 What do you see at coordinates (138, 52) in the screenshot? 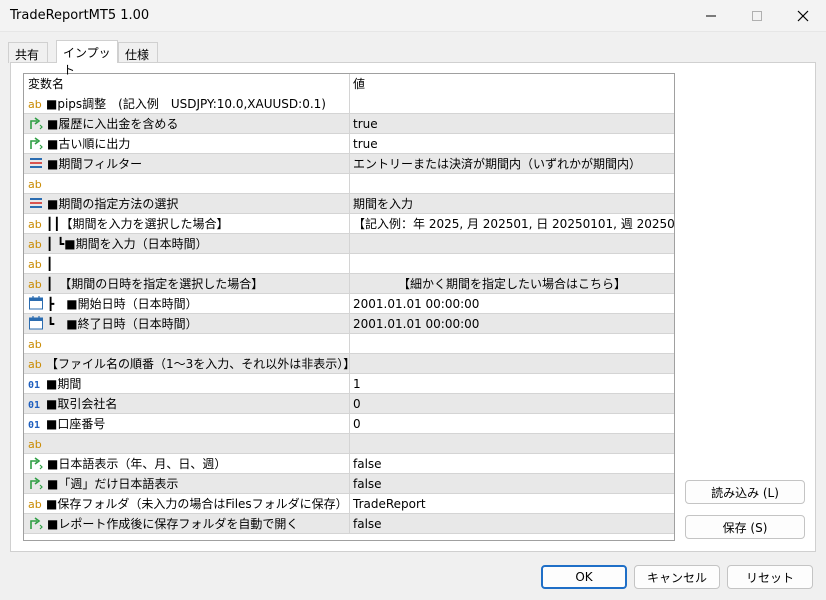
I see `tab-specification: 仕様` at bounding box center [138, 52].